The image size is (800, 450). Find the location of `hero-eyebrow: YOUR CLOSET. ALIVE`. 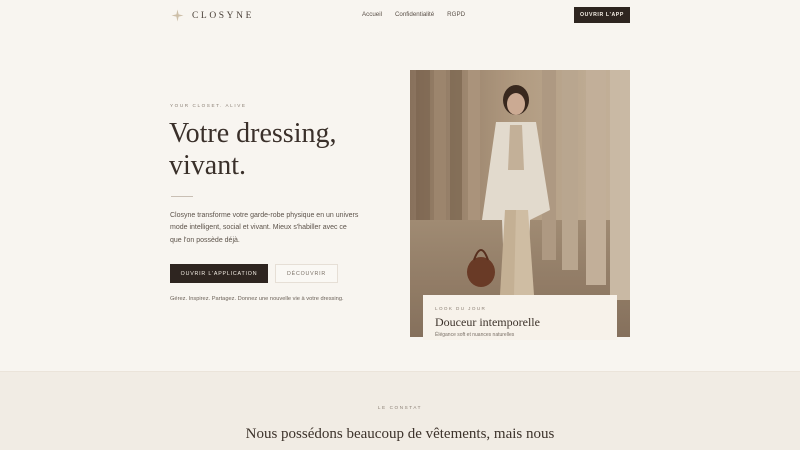

hero-eyebrow: YOUR CLOSET. ALIVE is located at coordinates (208, 105).